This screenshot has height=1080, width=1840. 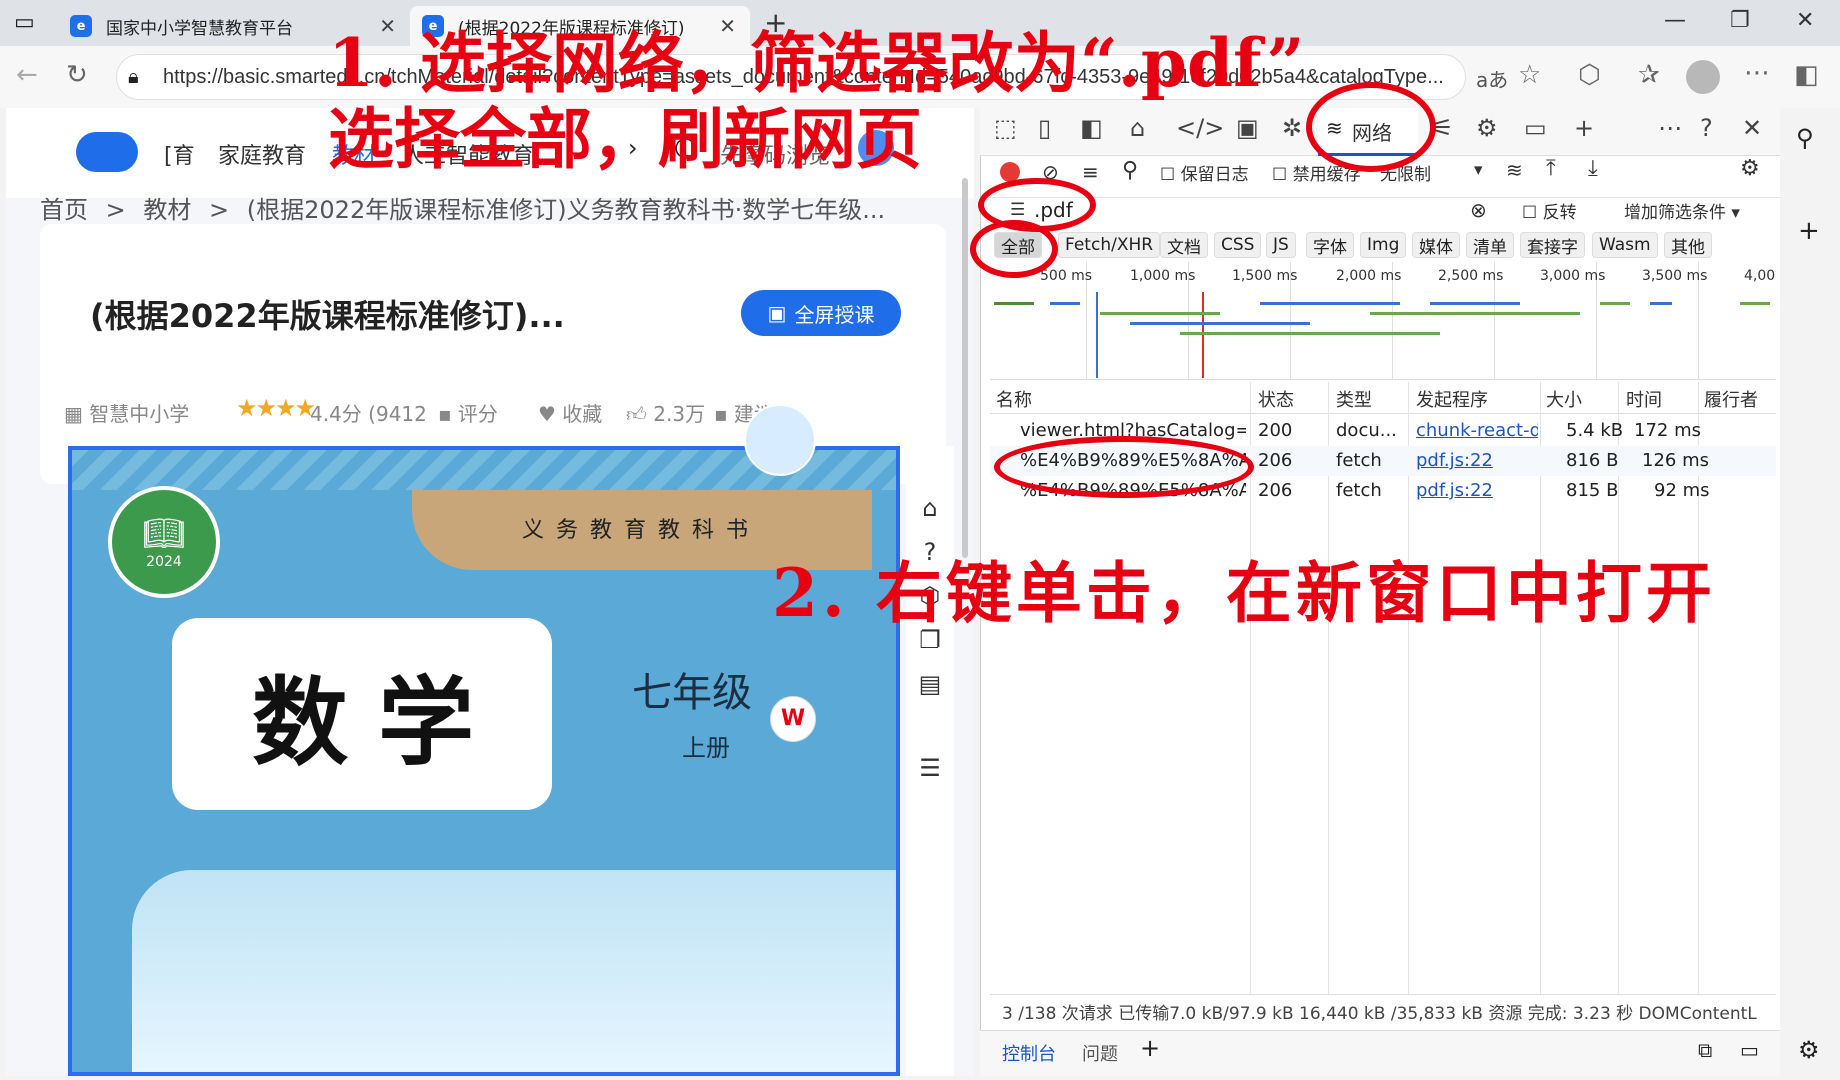 I want to click on close-drawer-icon: ▭, so click(x=1749, y=1050).